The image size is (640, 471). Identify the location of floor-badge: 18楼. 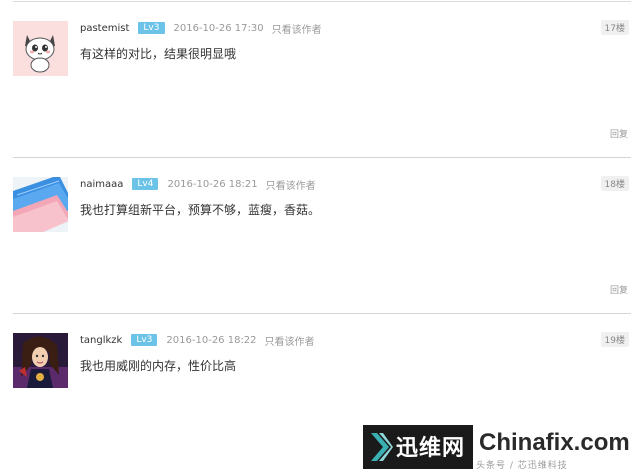
(614, 183).